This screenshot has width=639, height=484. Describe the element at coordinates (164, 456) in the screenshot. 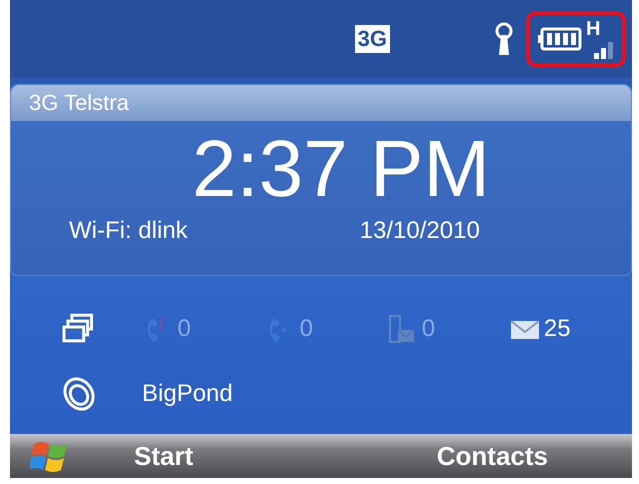

I see `softkey: Start` at that location.